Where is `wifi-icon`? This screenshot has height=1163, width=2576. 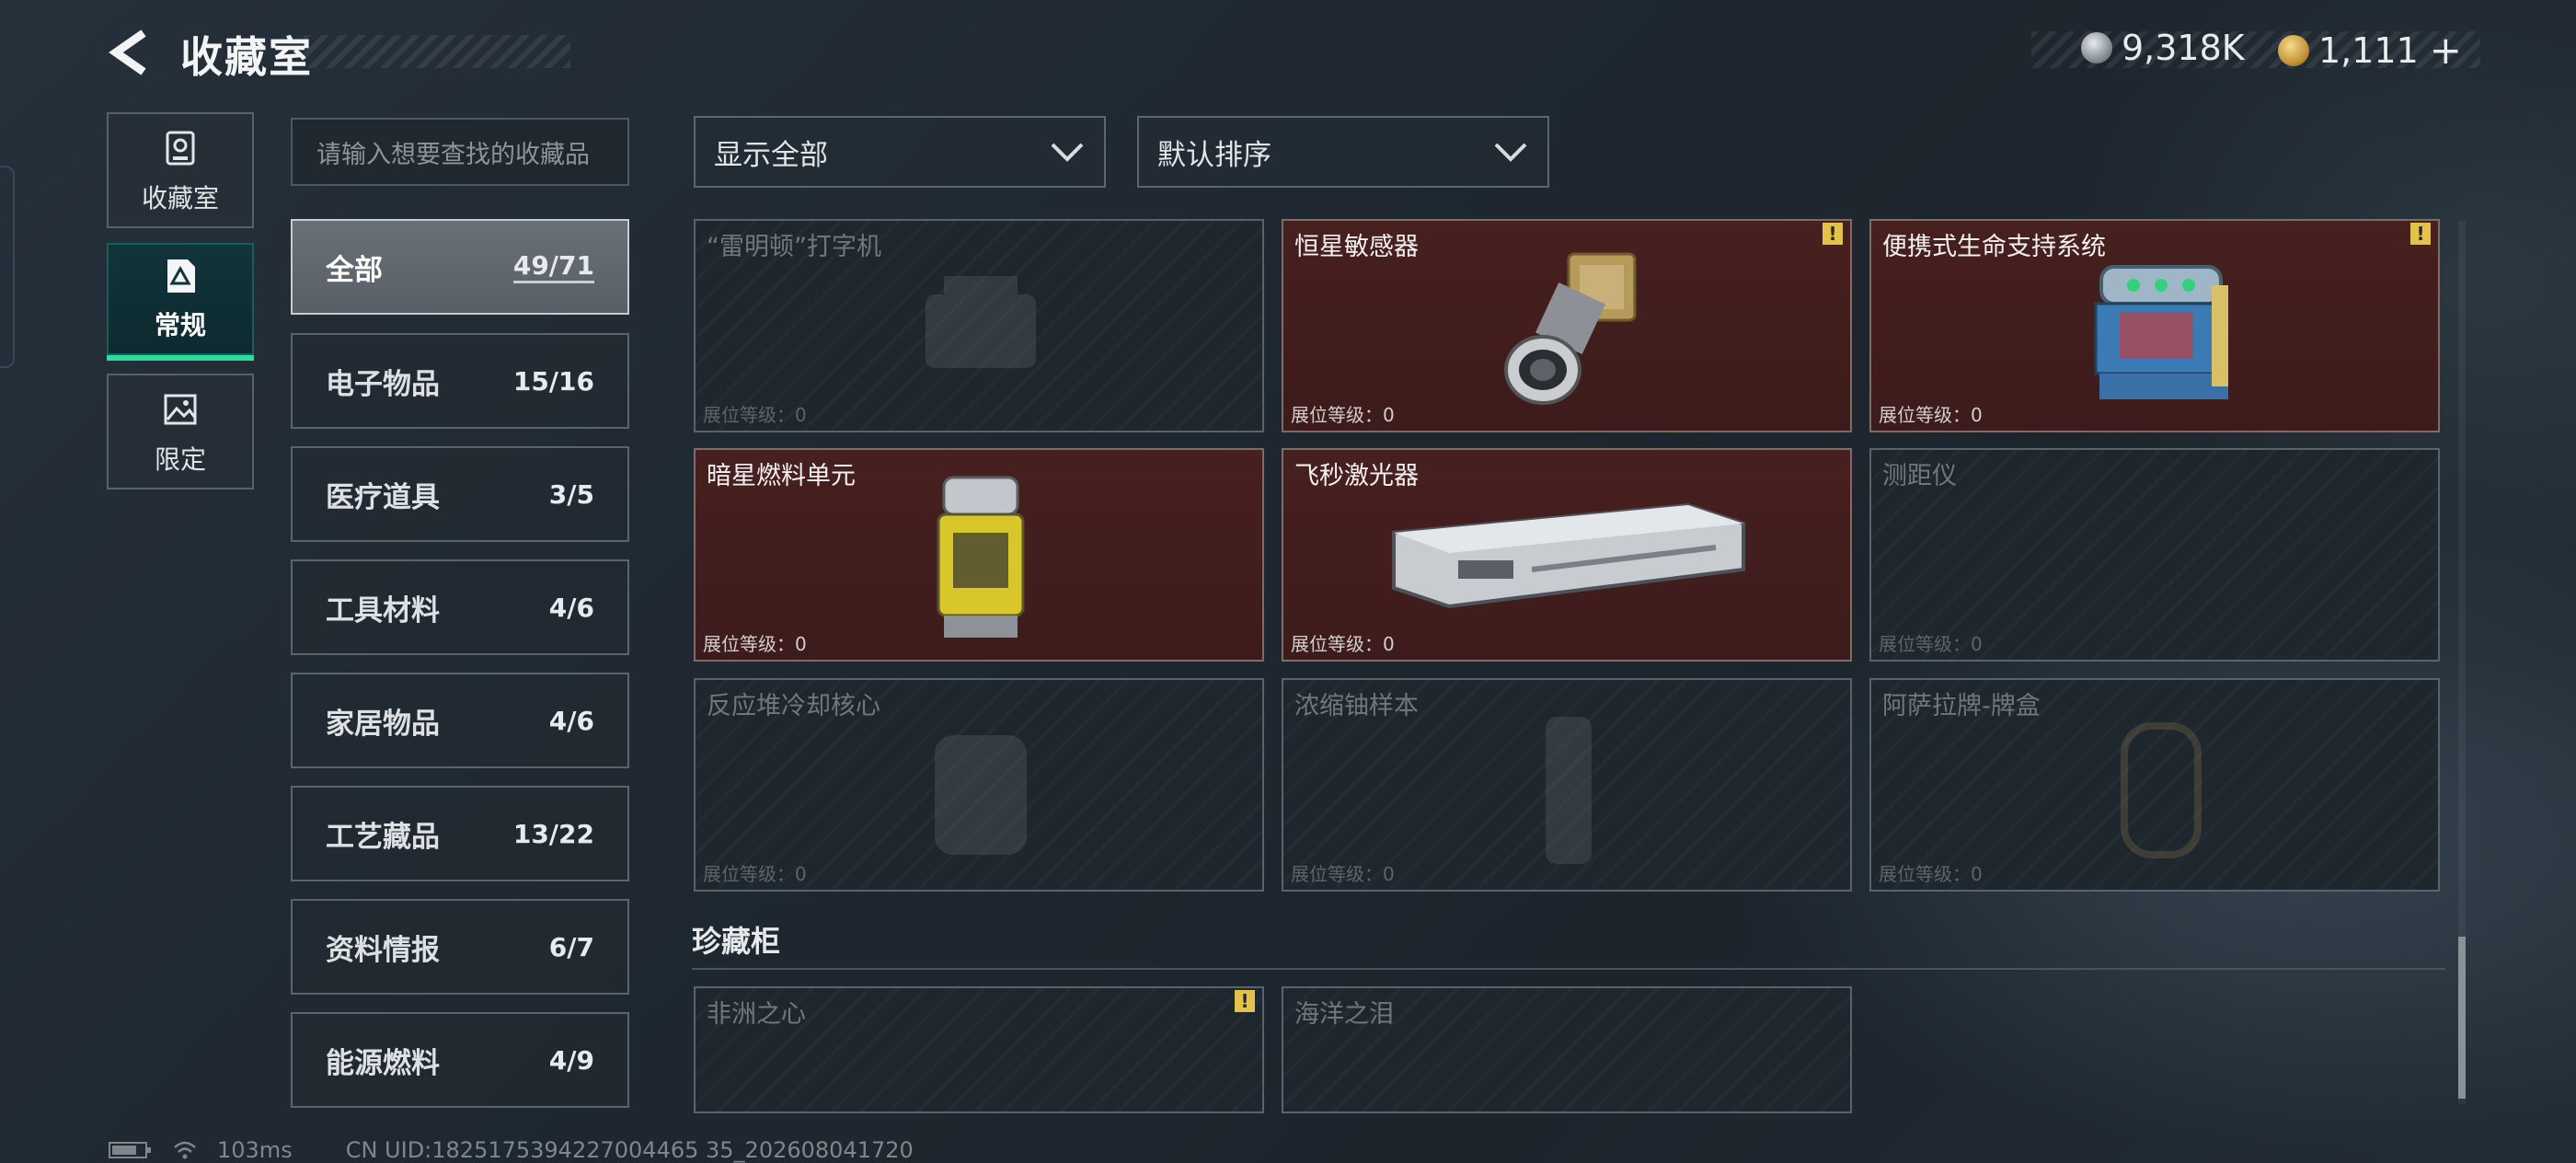 wifi-icon is located at coordinates (185, 1150).